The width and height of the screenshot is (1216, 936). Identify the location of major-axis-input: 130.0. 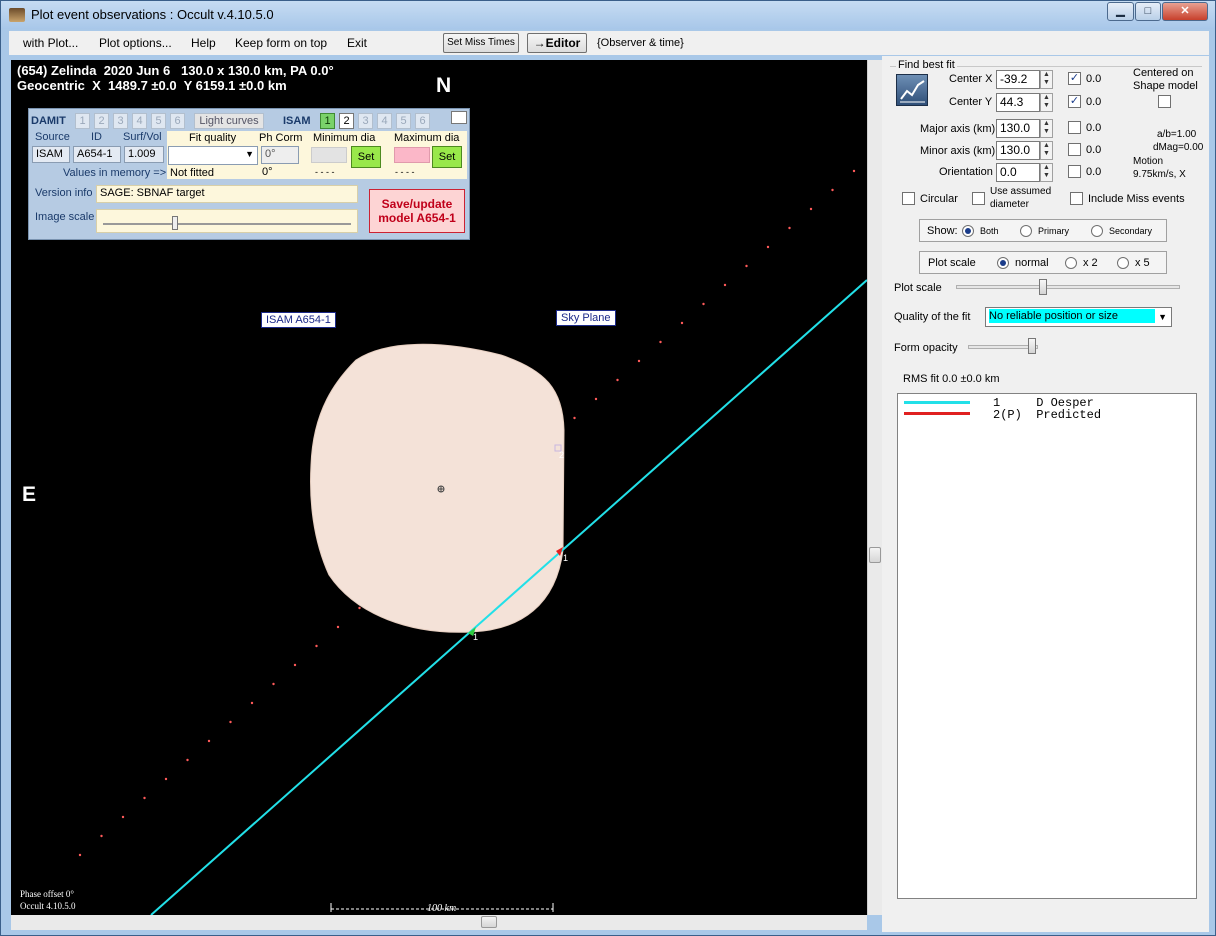
(1018, 128).